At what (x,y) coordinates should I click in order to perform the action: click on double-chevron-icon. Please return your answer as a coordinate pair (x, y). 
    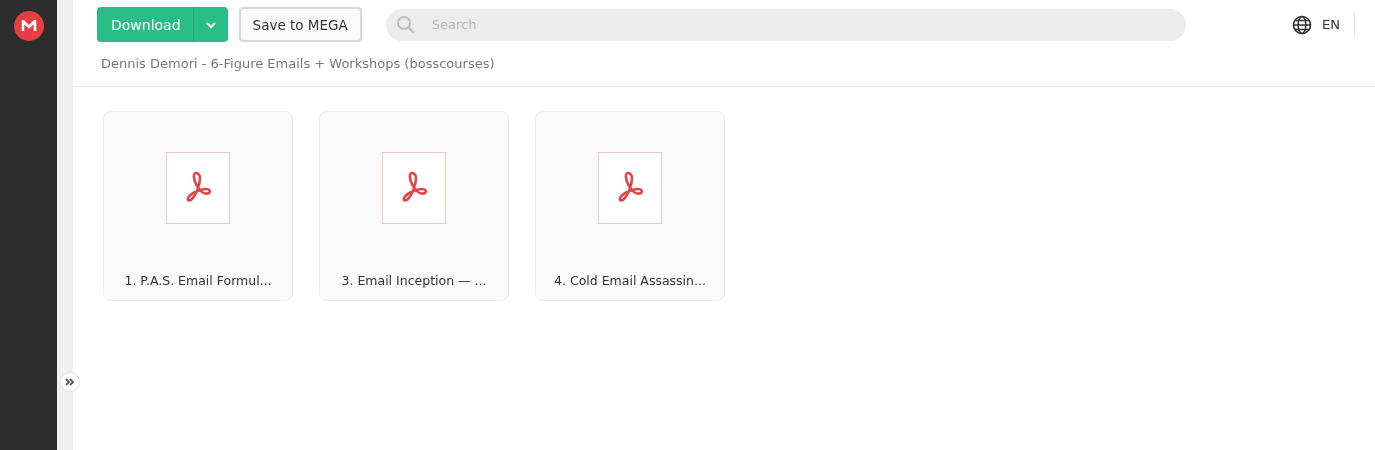
    Looking at the image, I should click on (70, 382).